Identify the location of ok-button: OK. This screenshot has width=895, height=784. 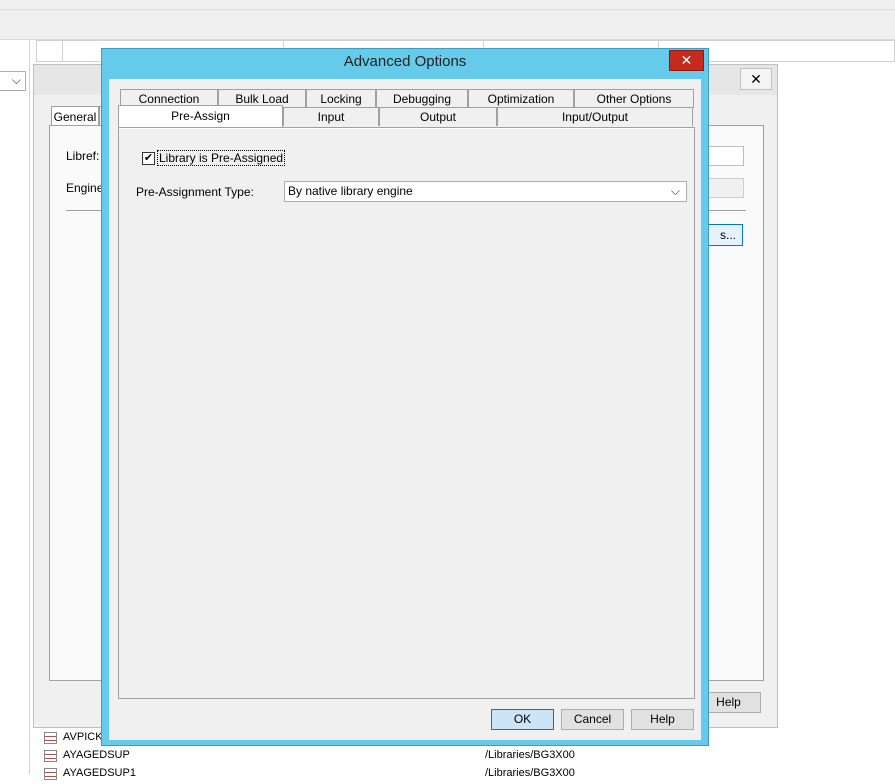
(522, 719).